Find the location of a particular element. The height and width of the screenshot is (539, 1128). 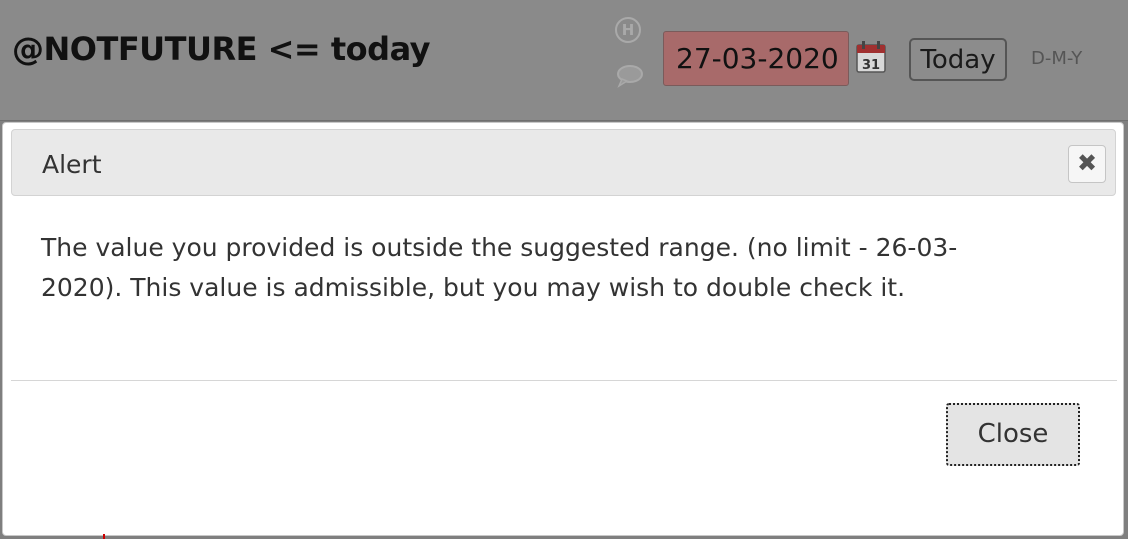

dialog-title: Alert is located at coordinates (72, 164).